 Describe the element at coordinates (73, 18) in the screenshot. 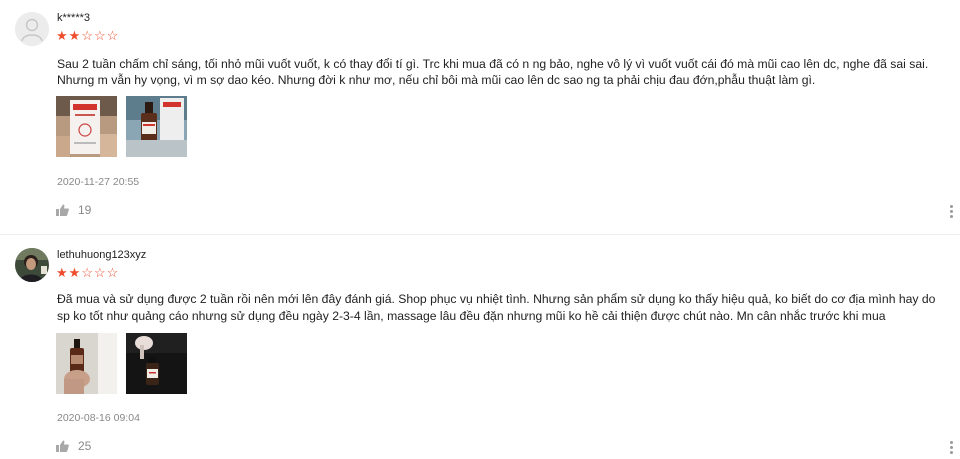

I see `review-username: k*****3` at that location.